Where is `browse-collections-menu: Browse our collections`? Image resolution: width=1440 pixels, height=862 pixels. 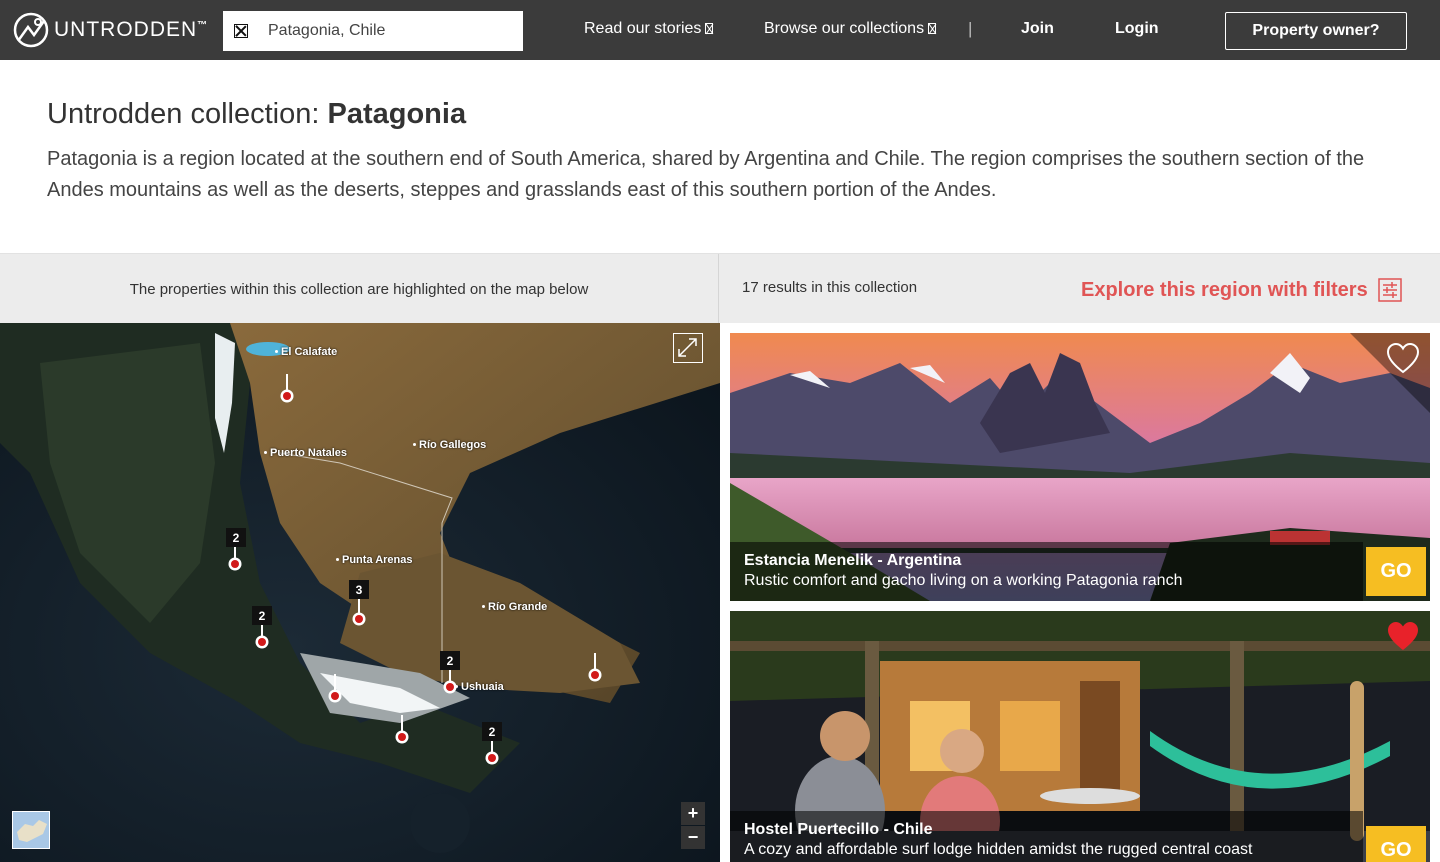
browse-collections-menu: Browse our collections is located at coordinates (850, 29).